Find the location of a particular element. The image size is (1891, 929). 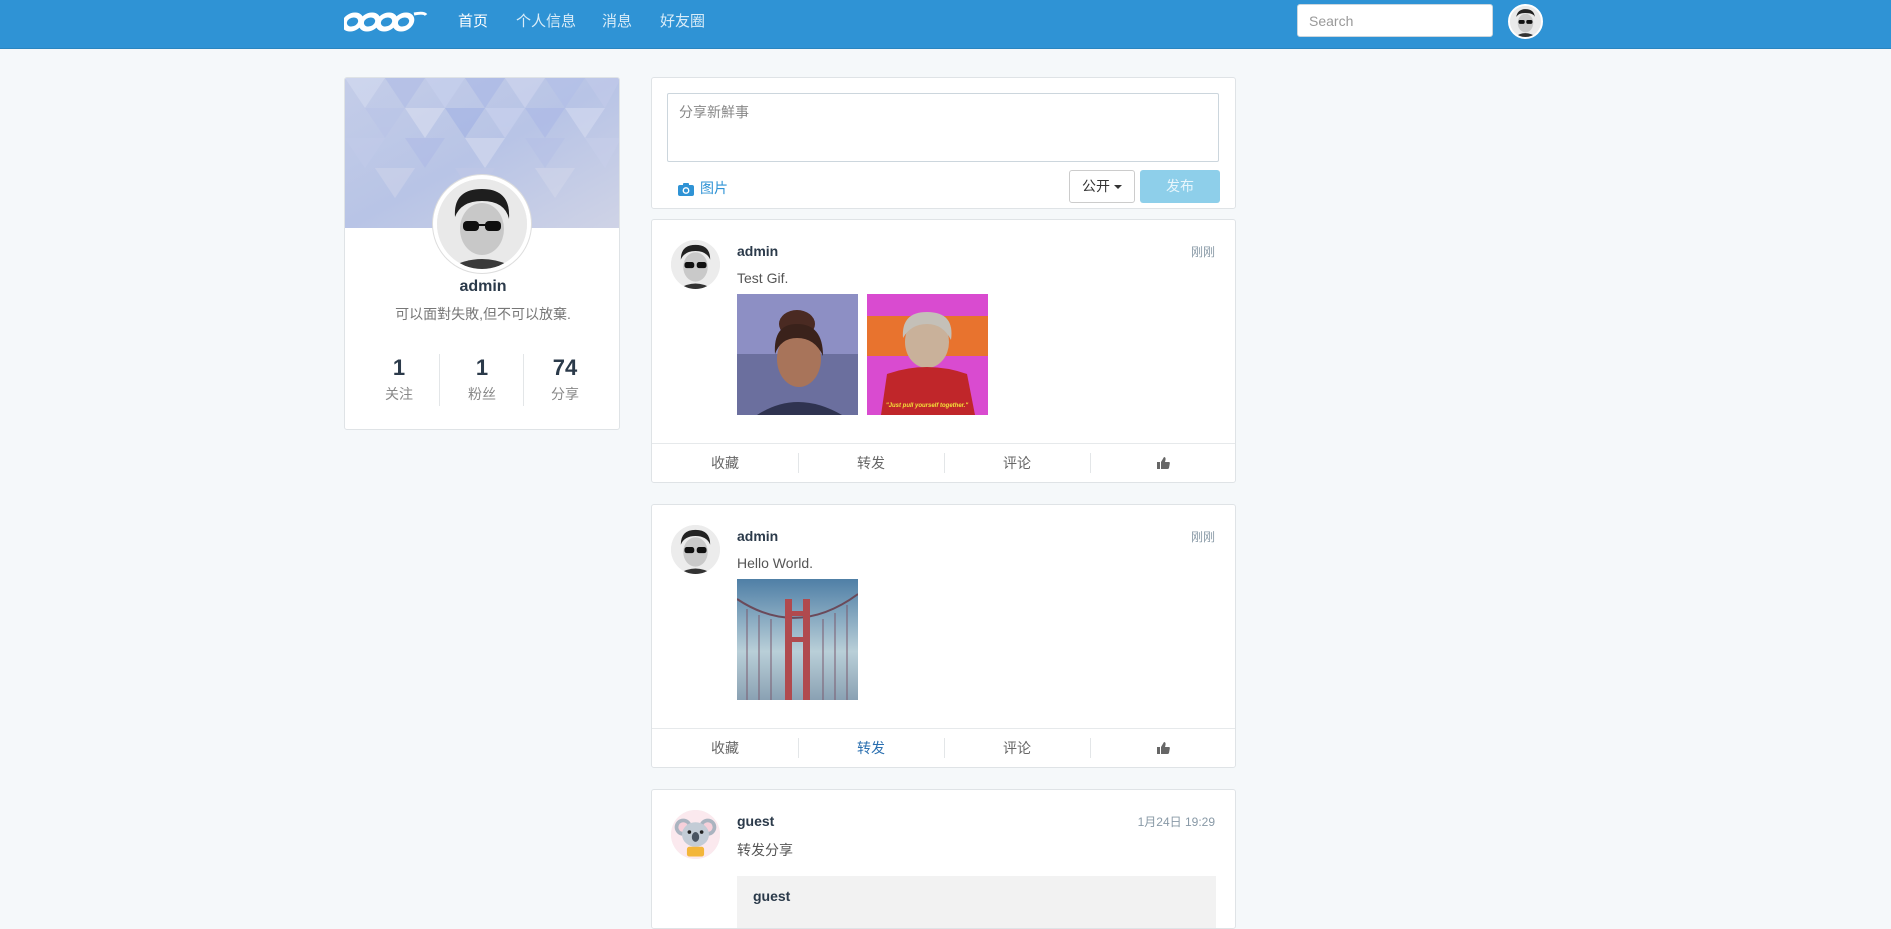

visibility-label: 公开 is located at coordinates (1096, 186).